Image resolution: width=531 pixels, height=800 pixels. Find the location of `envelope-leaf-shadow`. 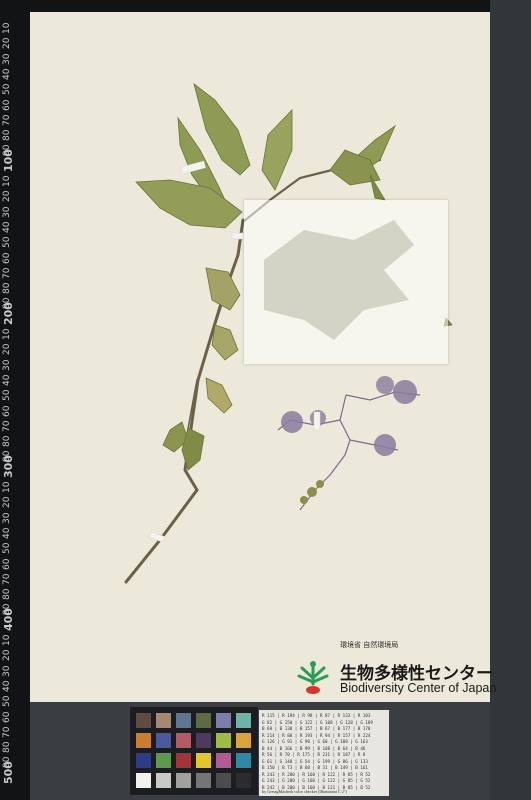

envelope-leaf-shadow is located at coordinates (339, 280).